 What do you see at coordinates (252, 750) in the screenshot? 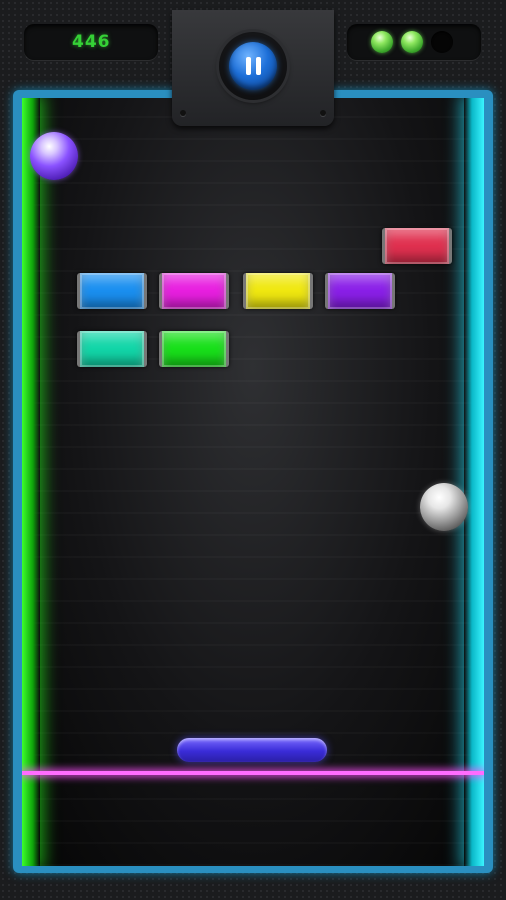
I see `paddle` at bounding box center [252, 750].